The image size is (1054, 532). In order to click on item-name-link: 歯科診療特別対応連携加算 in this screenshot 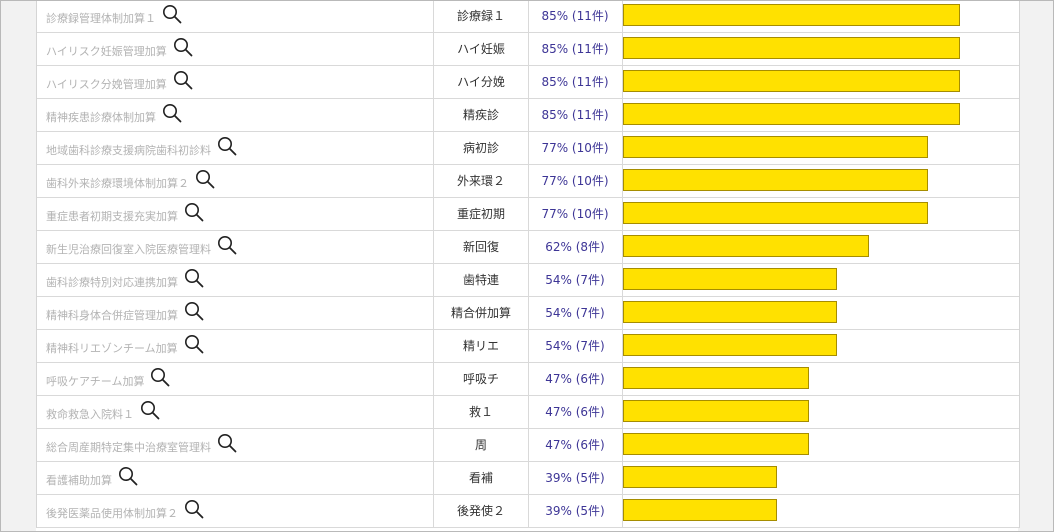, I will do `click(125, 280)`.